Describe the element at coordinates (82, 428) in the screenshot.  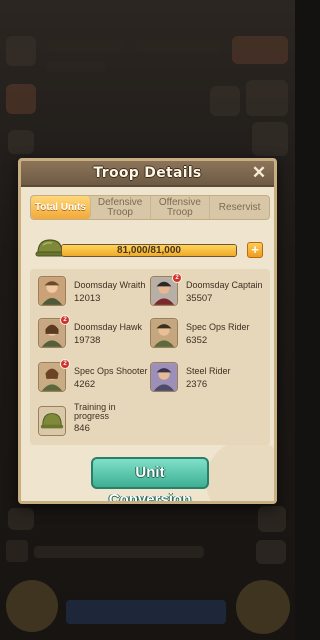
I see `unit-count: 846` at that location.